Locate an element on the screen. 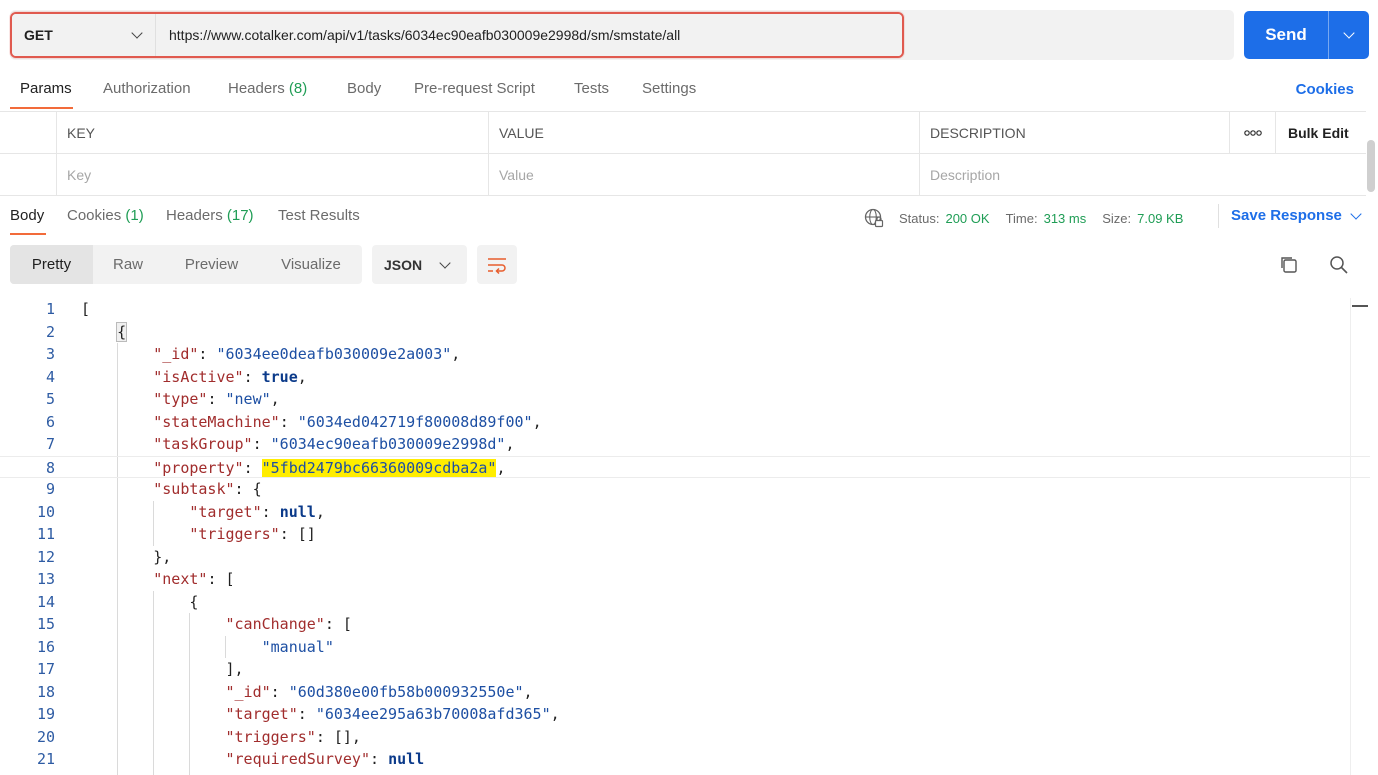  method-select: GET is located at coordinates (84, 35).